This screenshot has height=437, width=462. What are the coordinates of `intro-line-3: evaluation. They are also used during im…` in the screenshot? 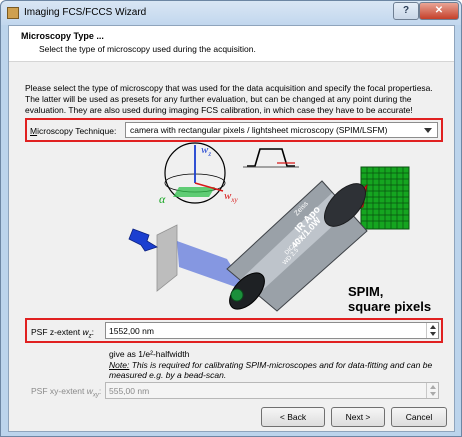 It's located at (219, 110).